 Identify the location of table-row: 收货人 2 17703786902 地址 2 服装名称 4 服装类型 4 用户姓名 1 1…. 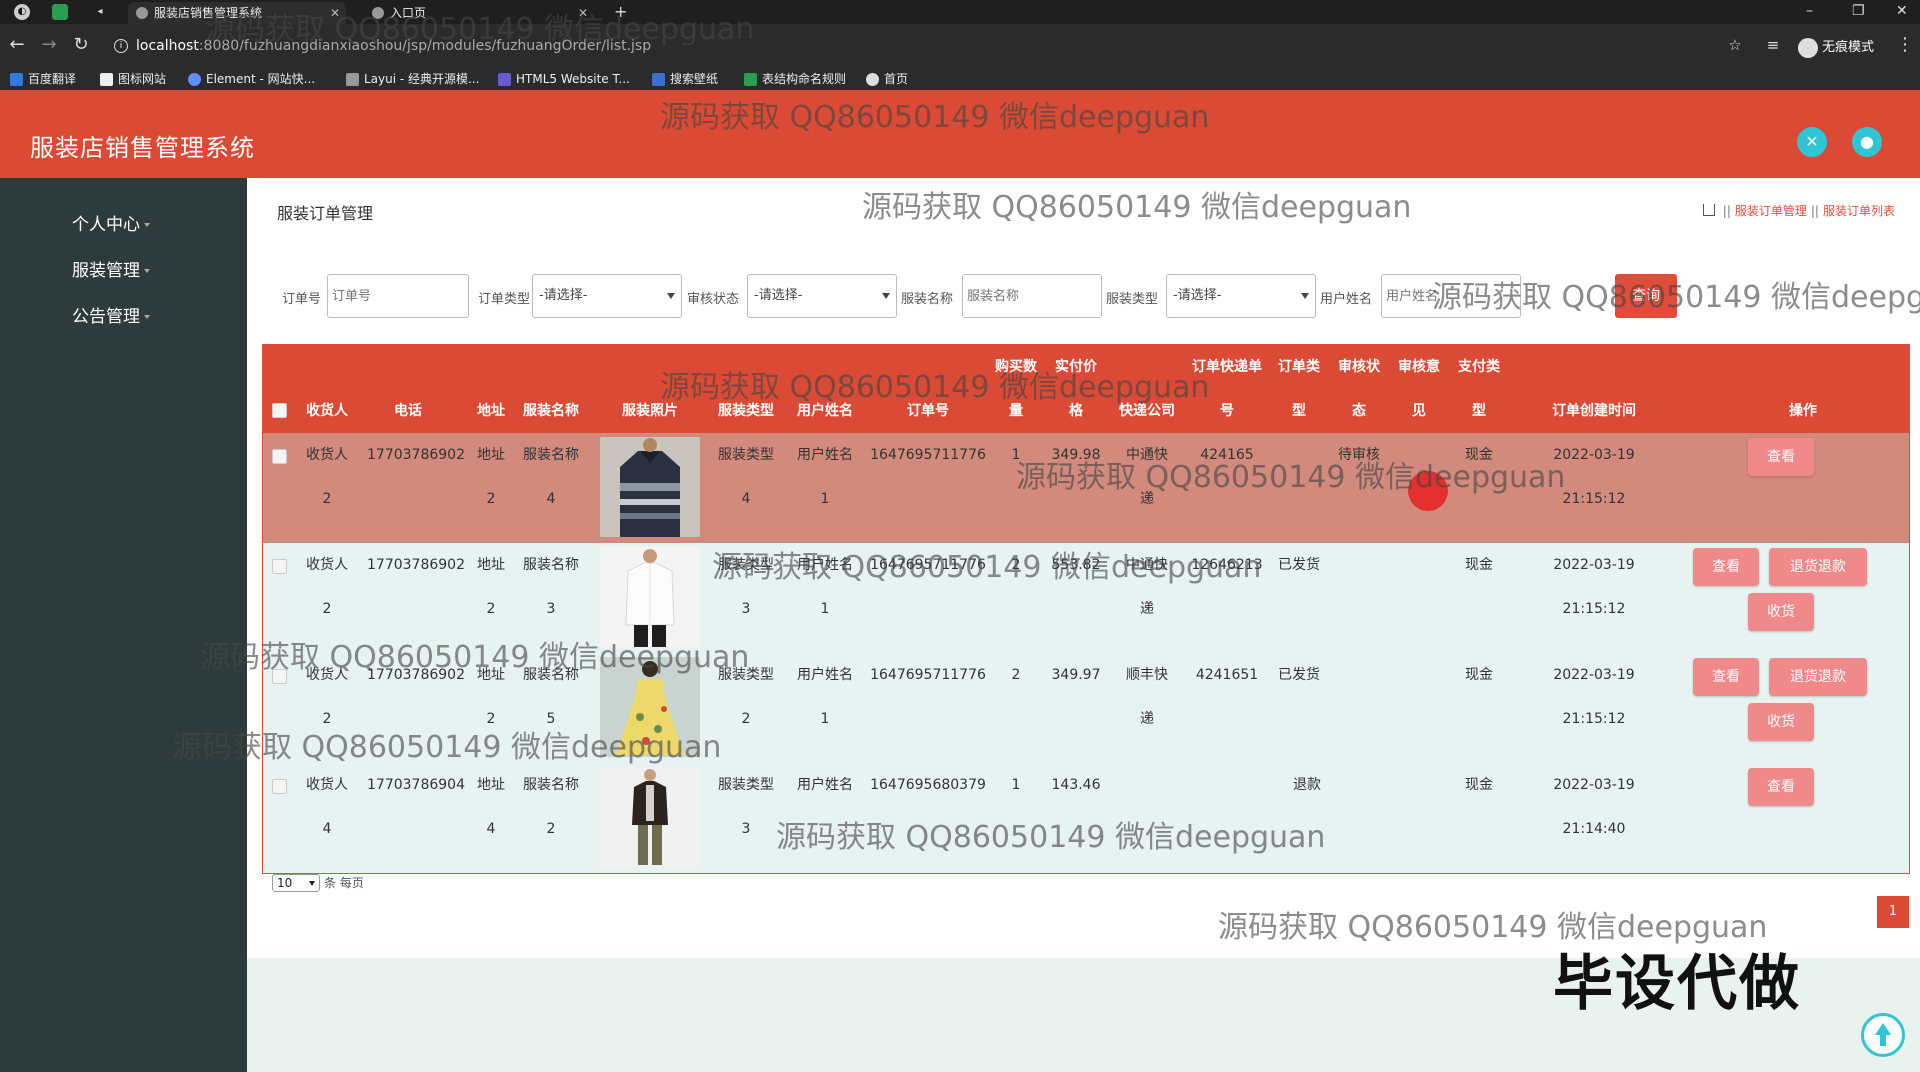
(1086, 488).